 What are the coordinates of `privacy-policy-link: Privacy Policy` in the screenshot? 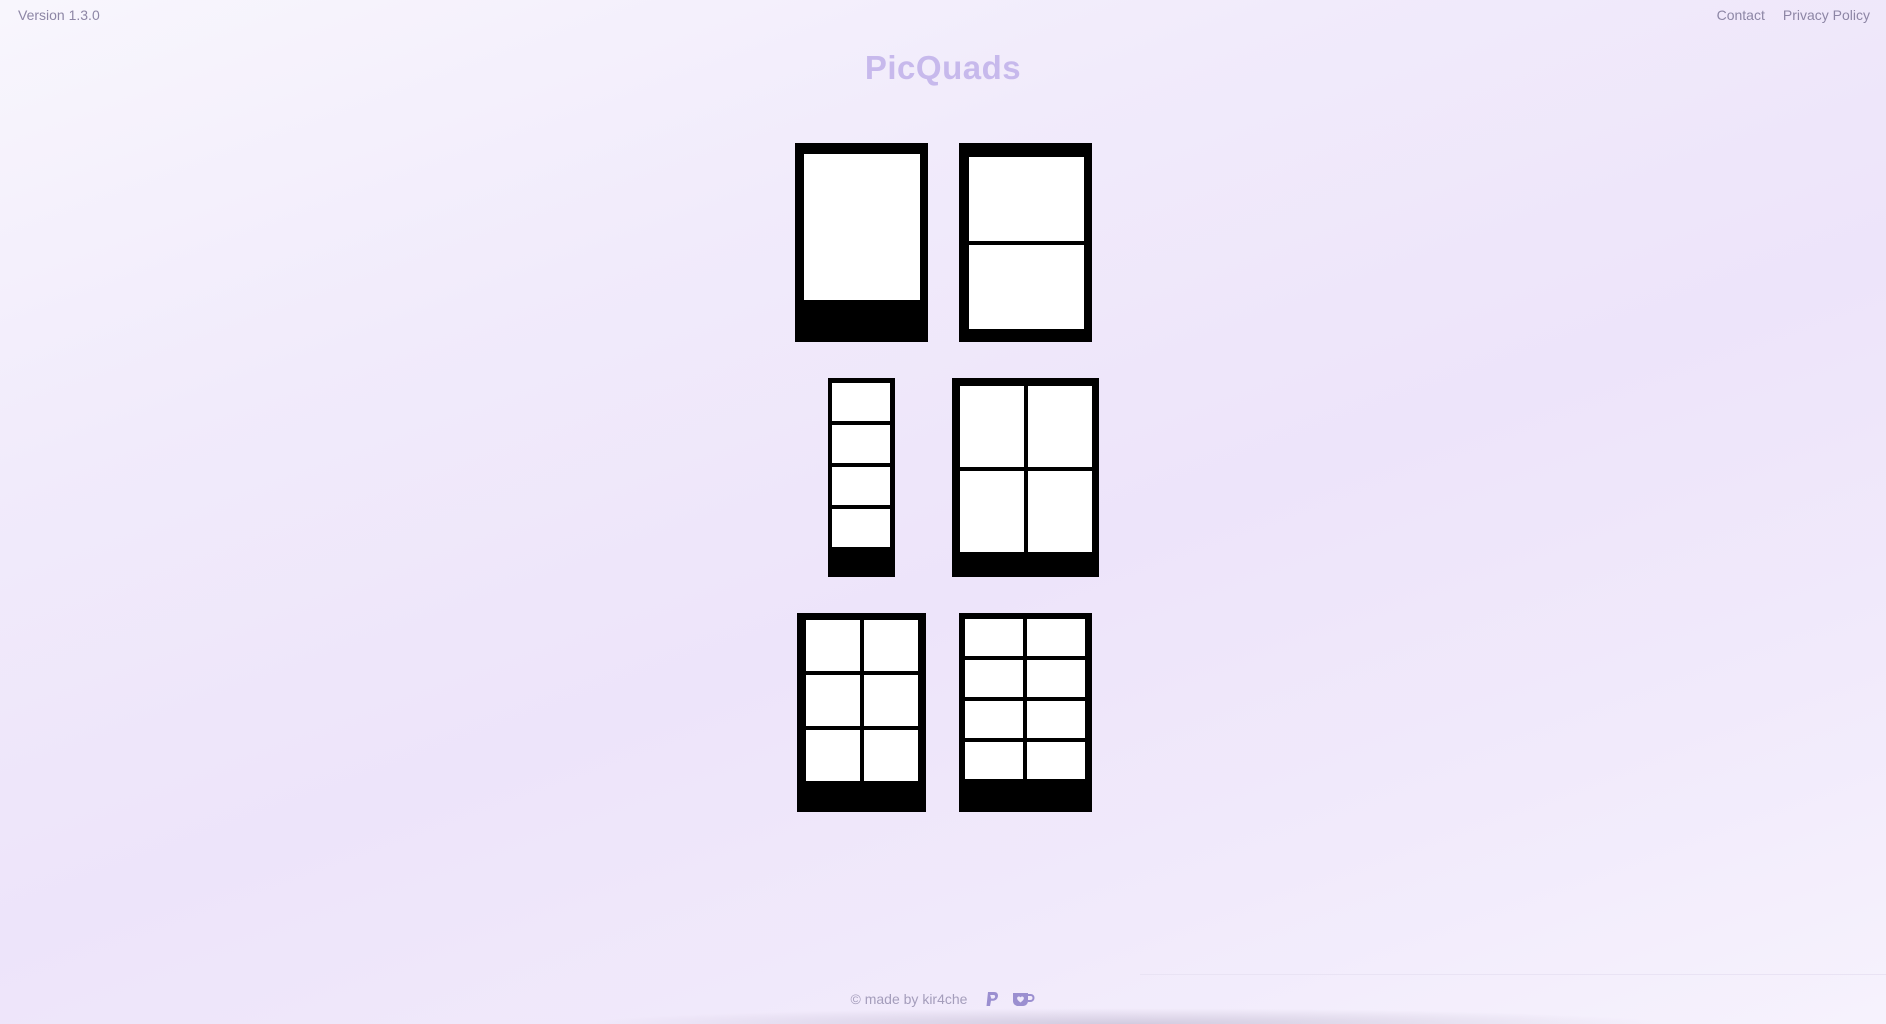 It's located at (1826, 15).